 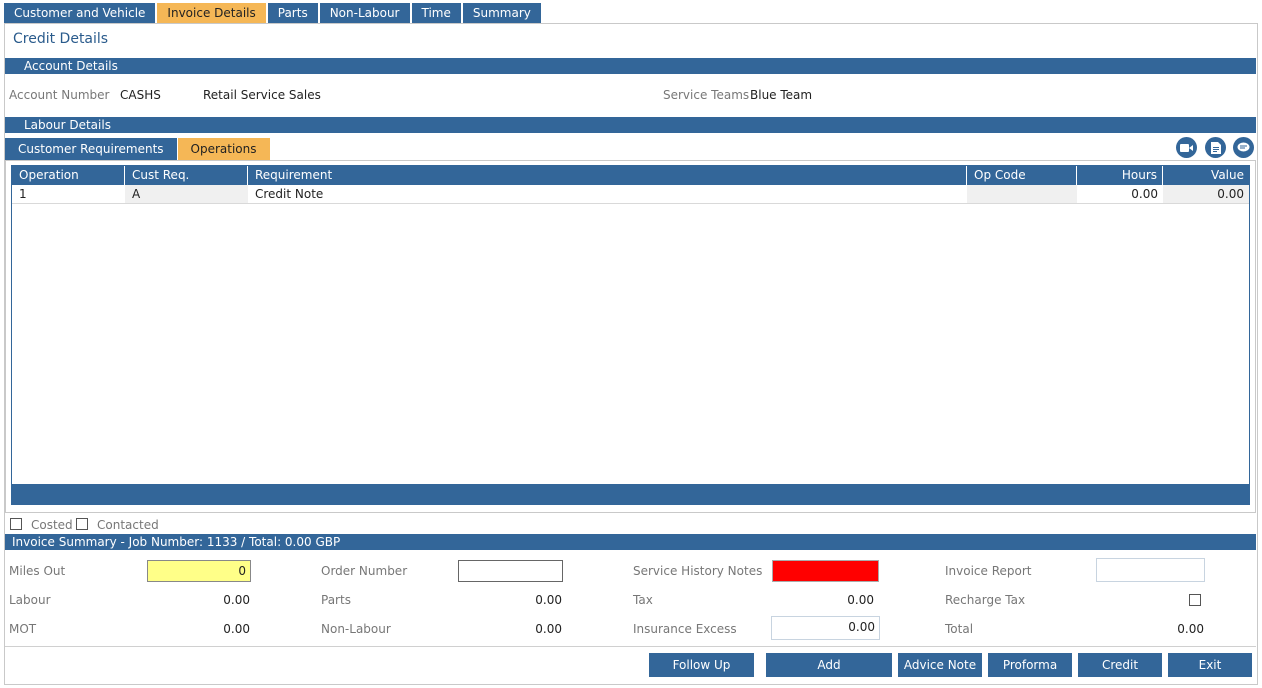 What do you see at coordinates (37, 571) in the screenshot?
I see `miles-out-label: Miles Out` at bounding box center [37, 571].